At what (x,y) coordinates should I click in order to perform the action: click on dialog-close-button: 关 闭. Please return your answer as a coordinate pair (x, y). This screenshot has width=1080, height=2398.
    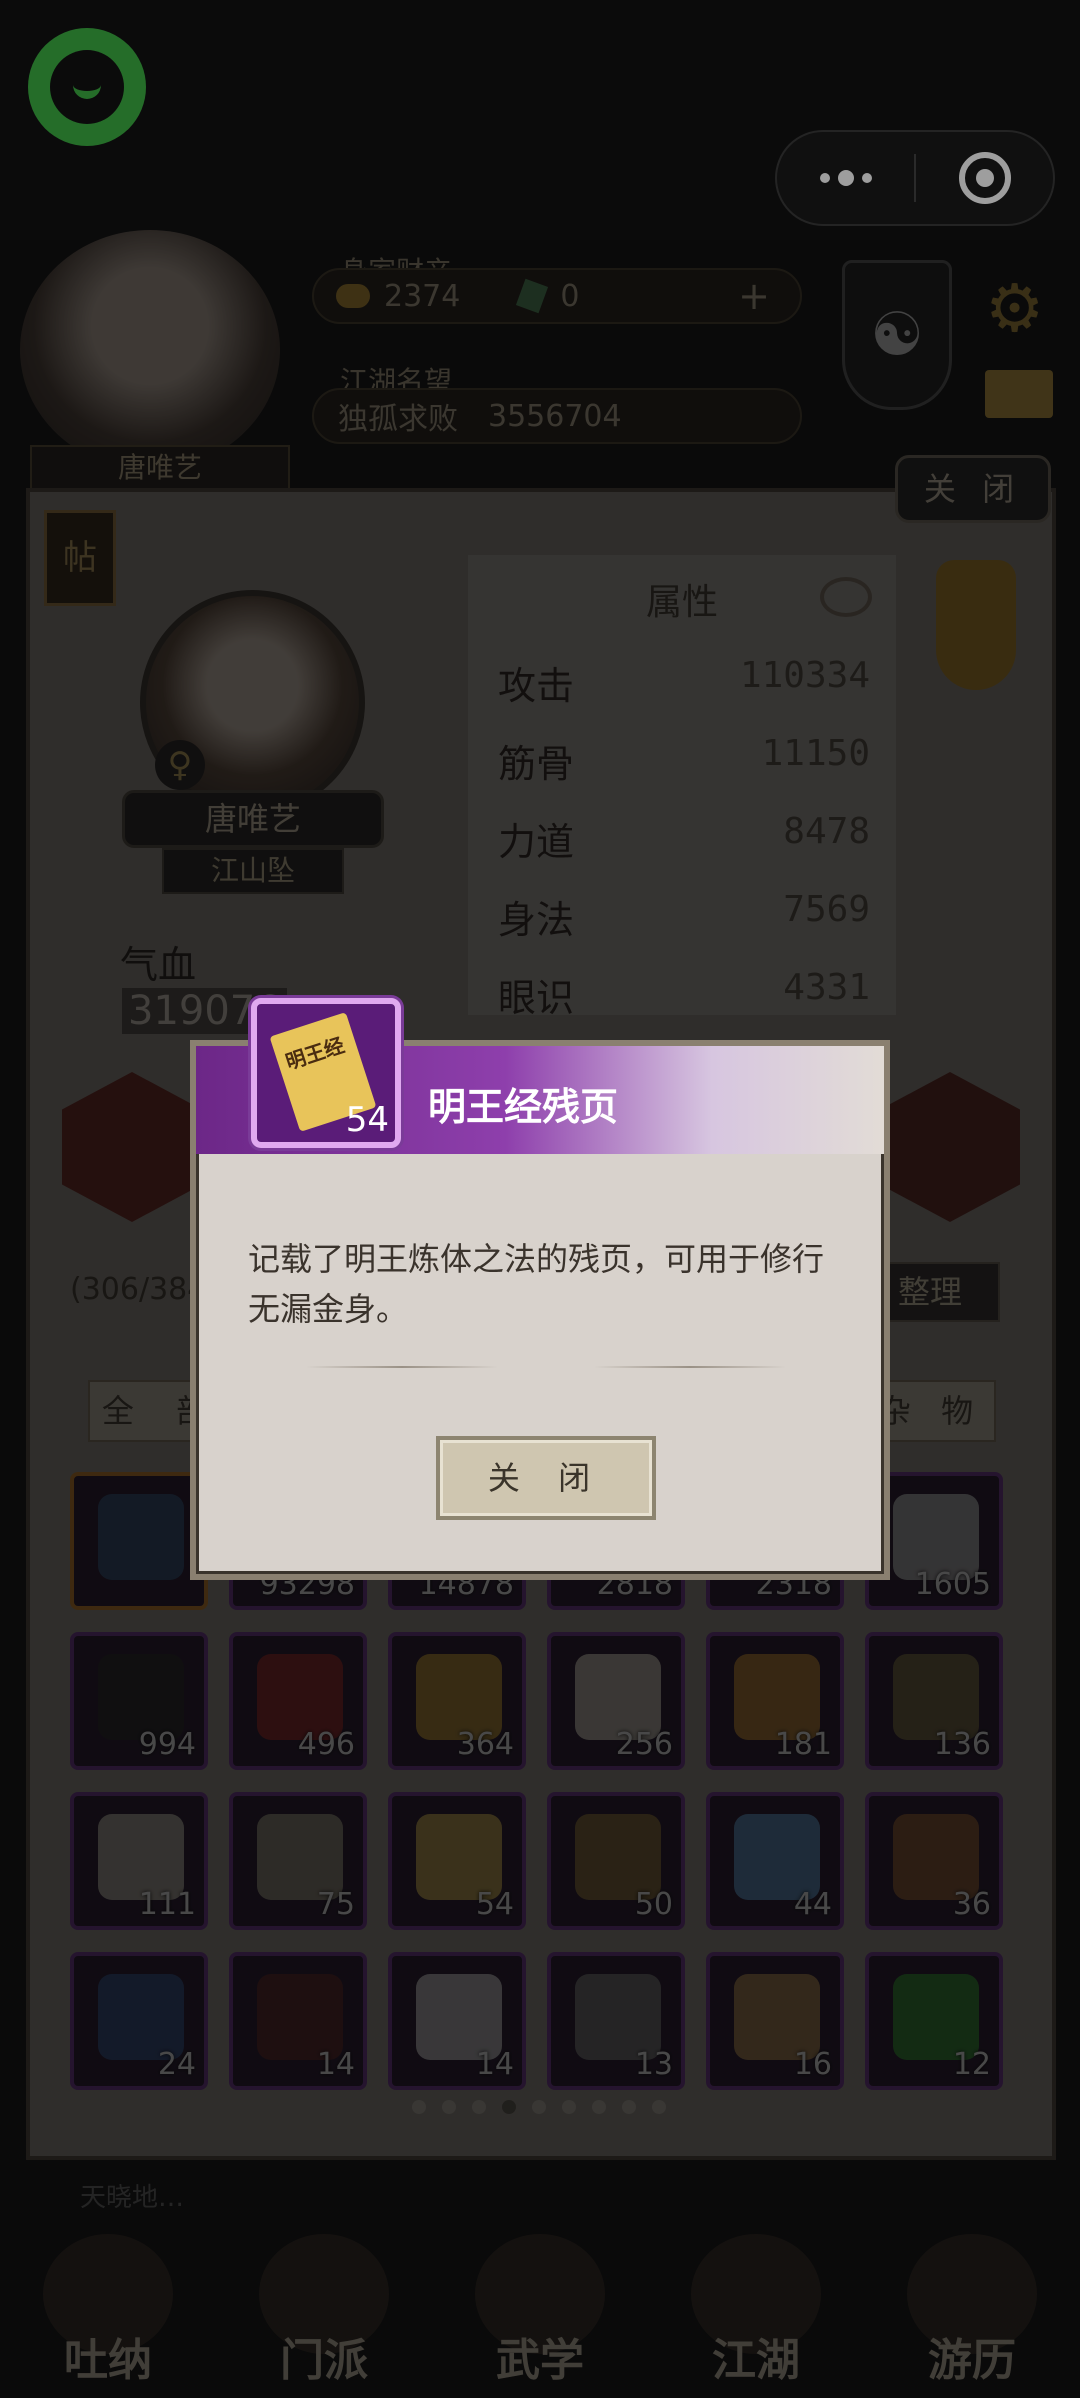
    Looking at the image, I should click on (546, 1478).